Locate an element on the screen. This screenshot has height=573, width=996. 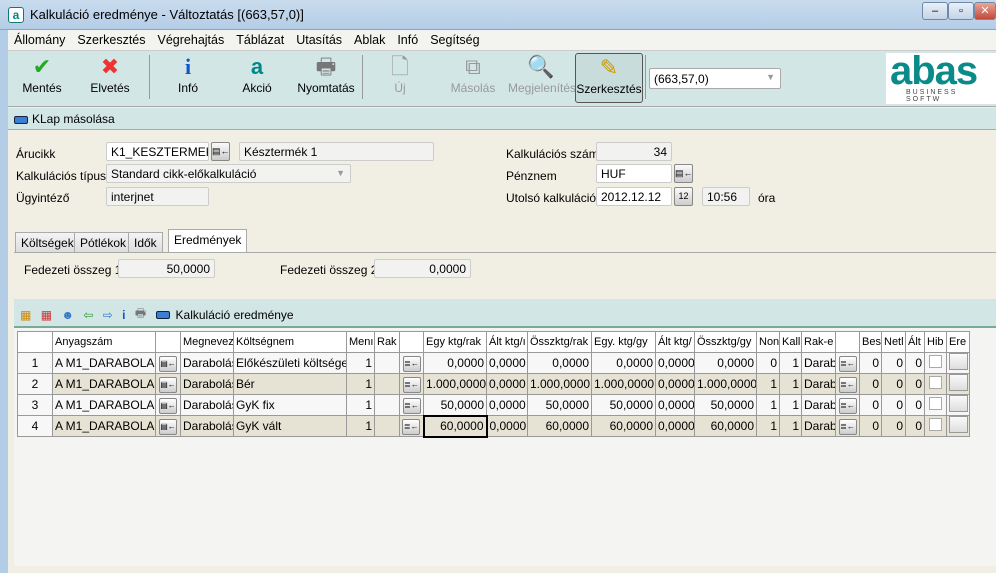
column-header: Rak is located at coordinates (387, 342).